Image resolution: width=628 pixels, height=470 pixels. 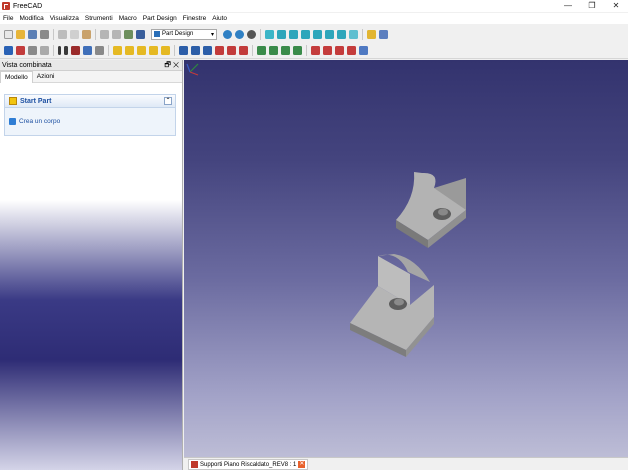 I want to click on taskbox-title: Start Part, so click(x=36, y=101).